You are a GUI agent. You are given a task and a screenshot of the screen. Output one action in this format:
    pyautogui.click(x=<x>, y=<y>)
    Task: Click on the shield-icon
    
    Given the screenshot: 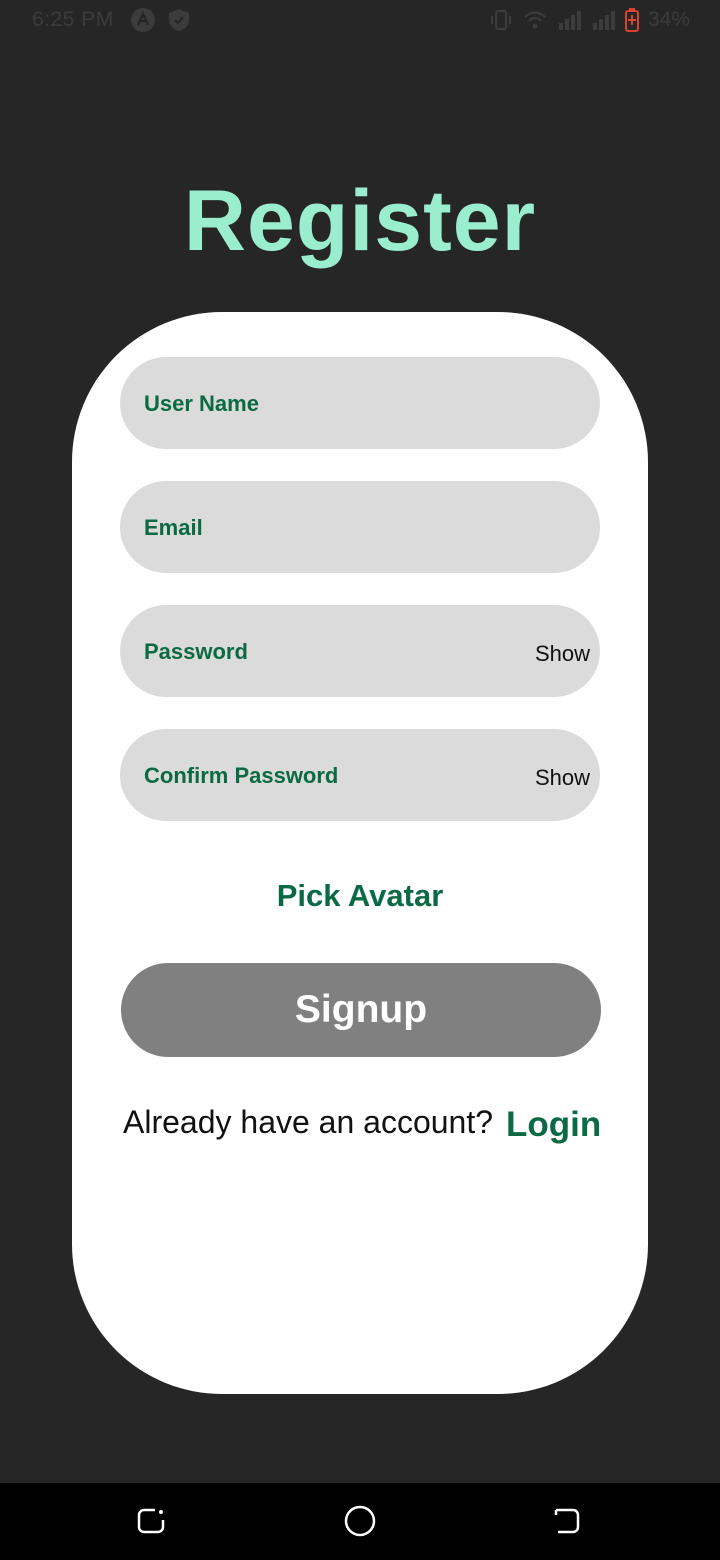 What is the action you would take?
    pyautogui.click(x=179, y=20)
    